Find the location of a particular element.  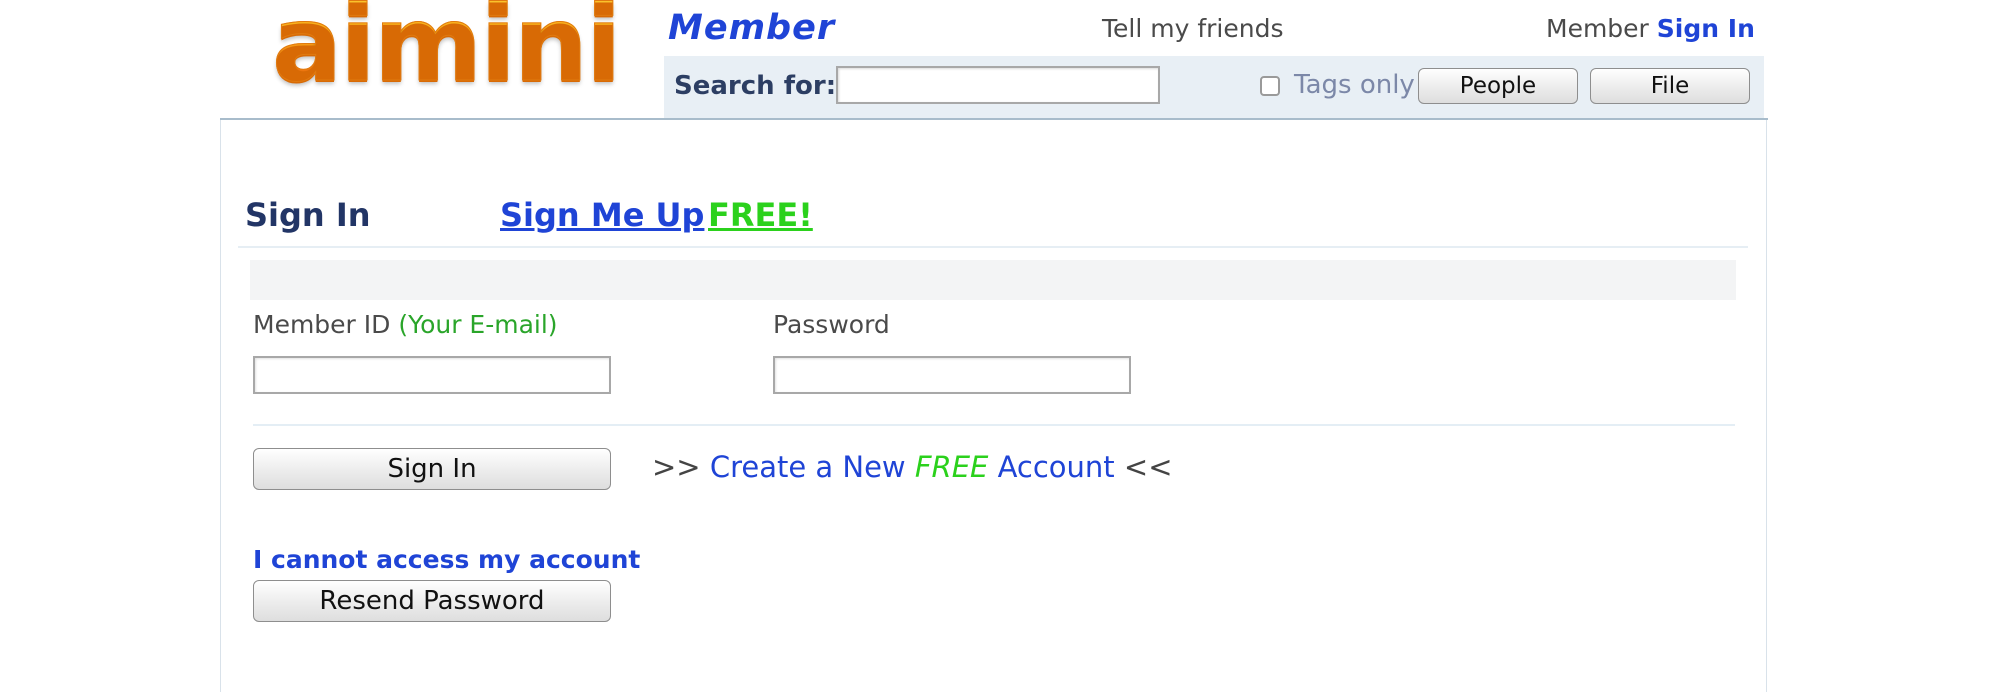

create-text-1: Create a New is located at coordinates (807, 467).